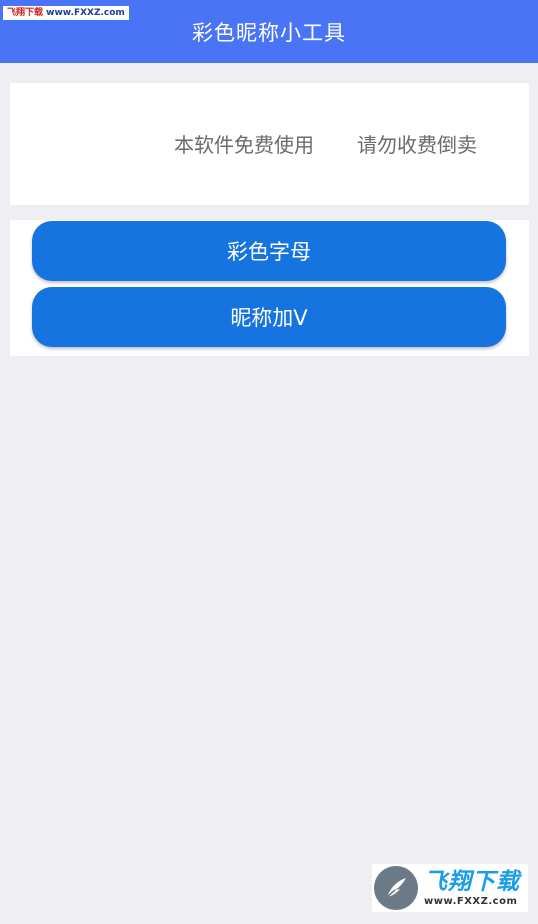 This screenshot has height=924, width=538. Describe the element at coordinates (269, 32) in the screenshot. I see `page-title: 彩色昵称小工具` at that location.